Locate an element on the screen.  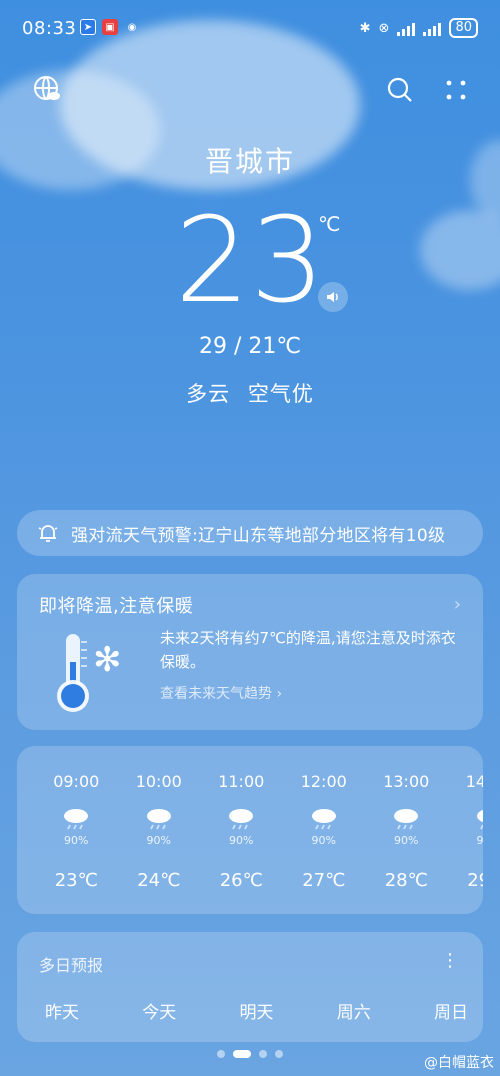
hour-item: 10:00 90% 24℃ is located at coordinates (159, 830).